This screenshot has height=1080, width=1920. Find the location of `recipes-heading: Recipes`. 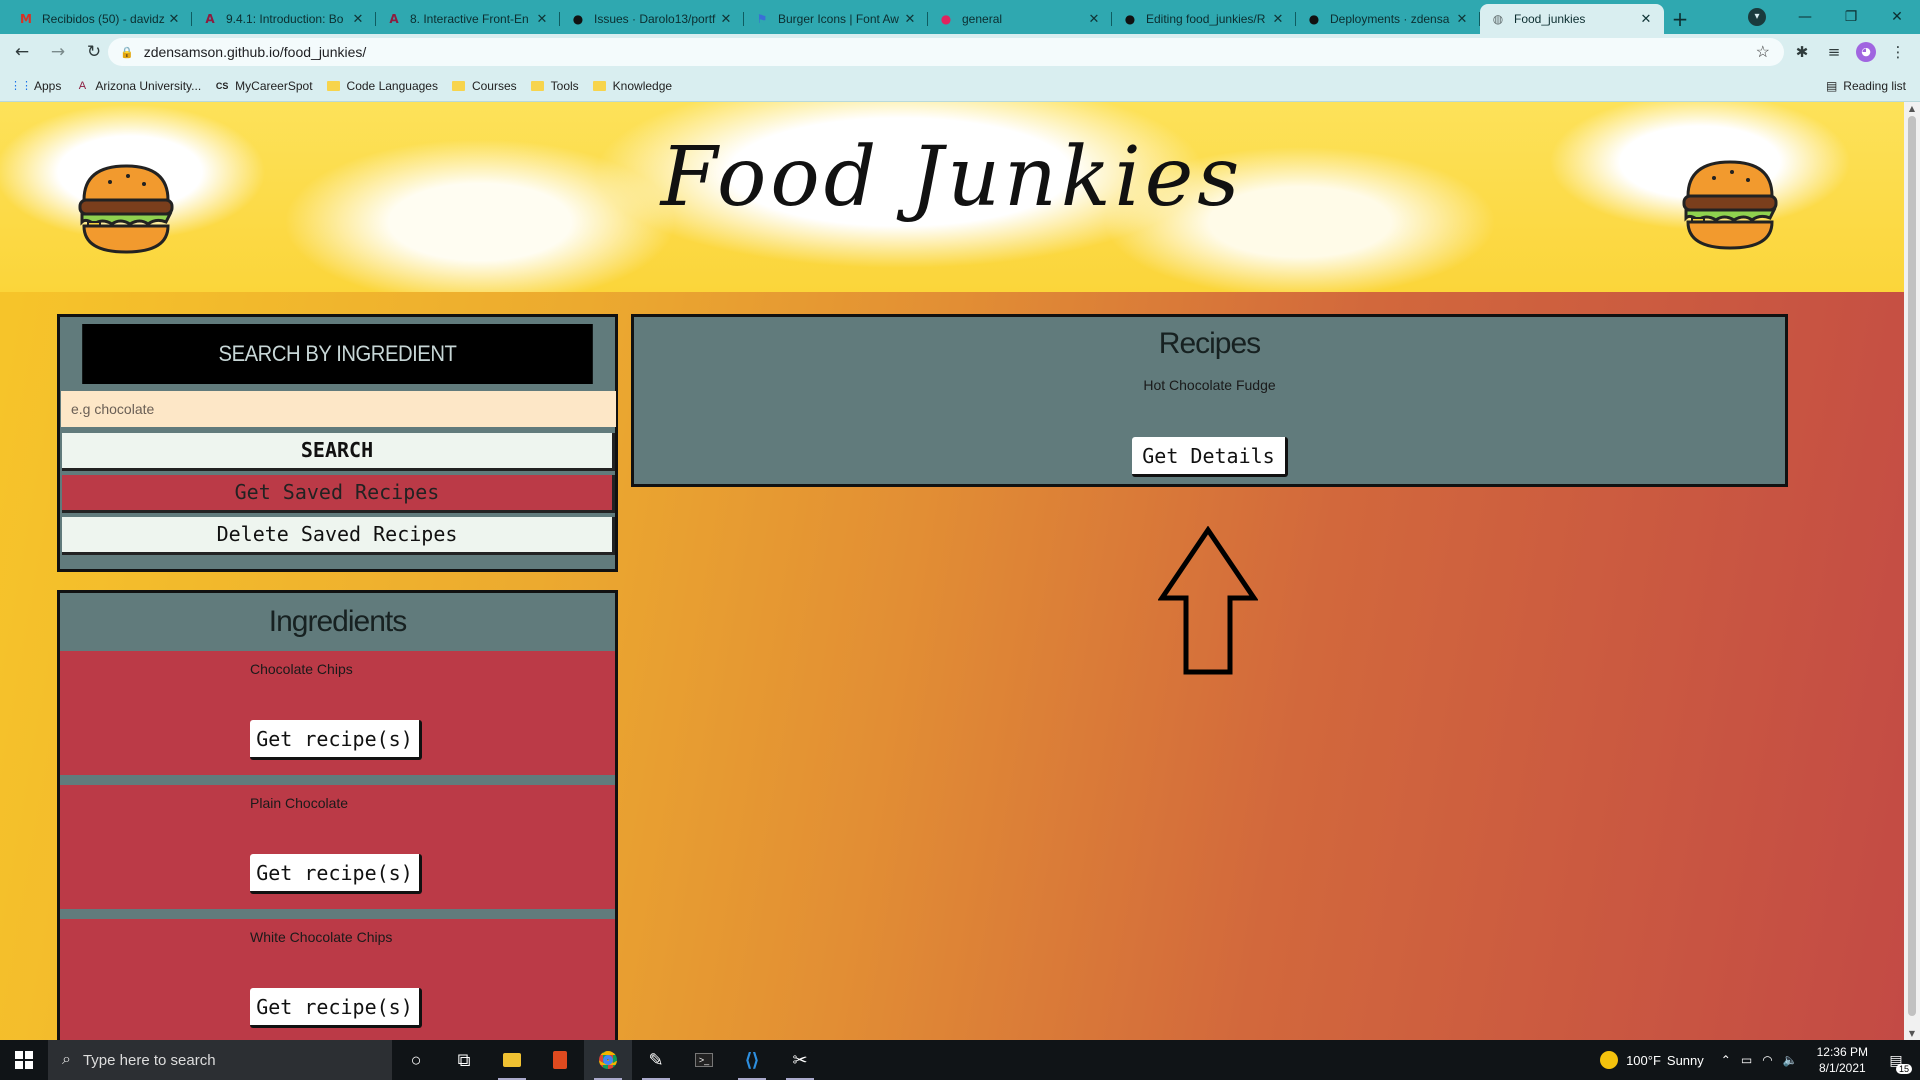

recipes-heading: Recipes is located at coordinates (1209, 343).